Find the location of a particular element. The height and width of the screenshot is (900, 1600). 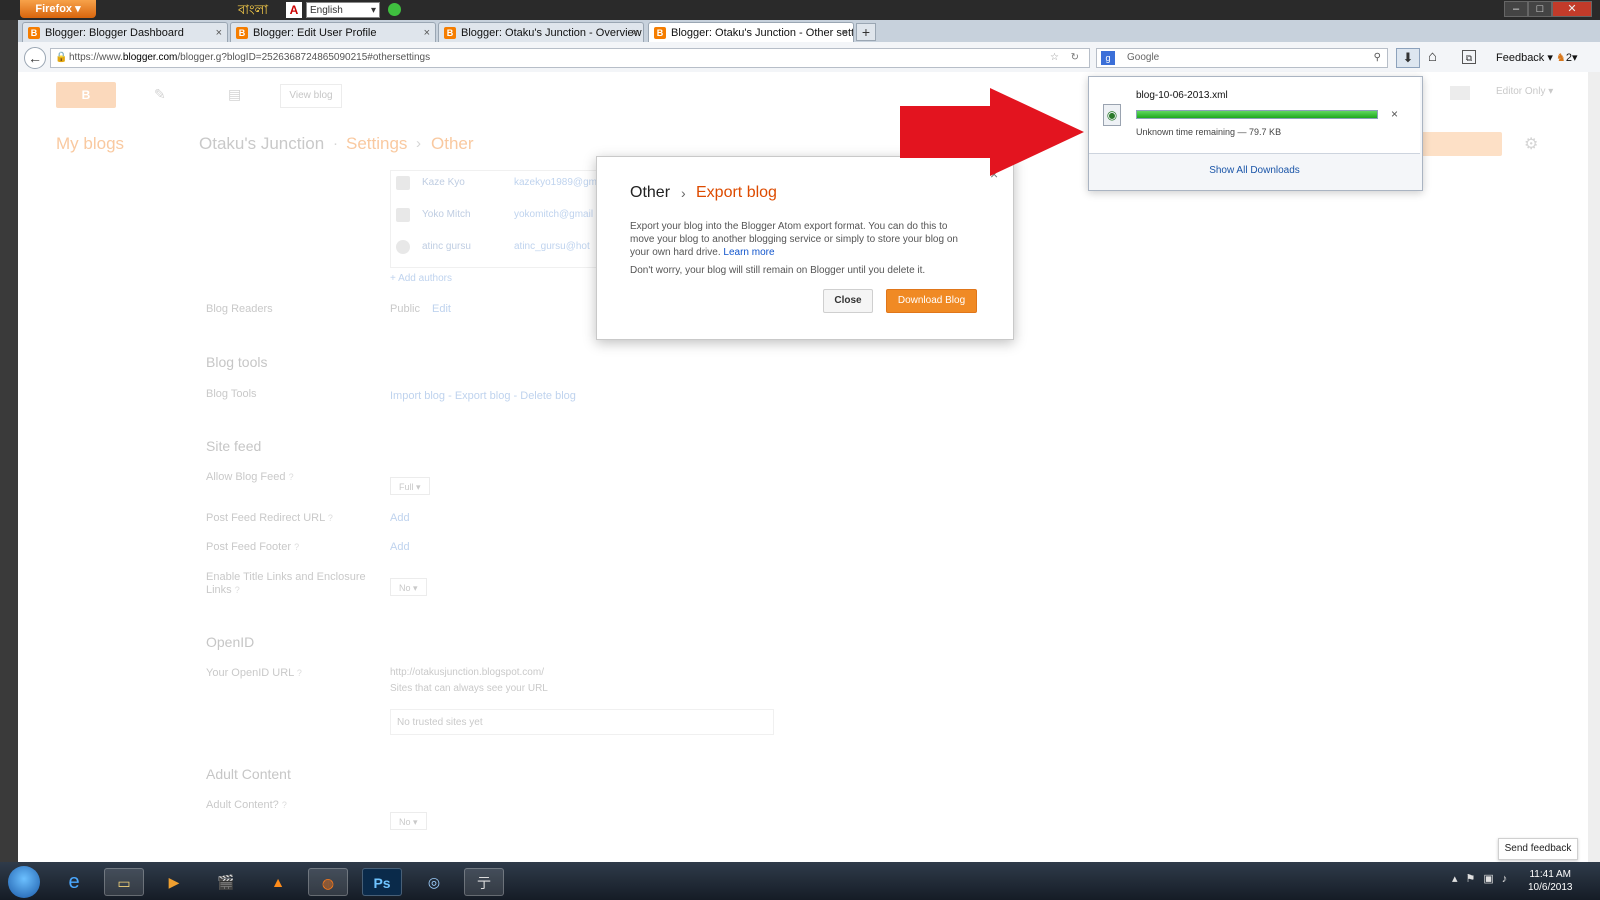

media-player-icon: ▶ is located at coordinates (174, 882).